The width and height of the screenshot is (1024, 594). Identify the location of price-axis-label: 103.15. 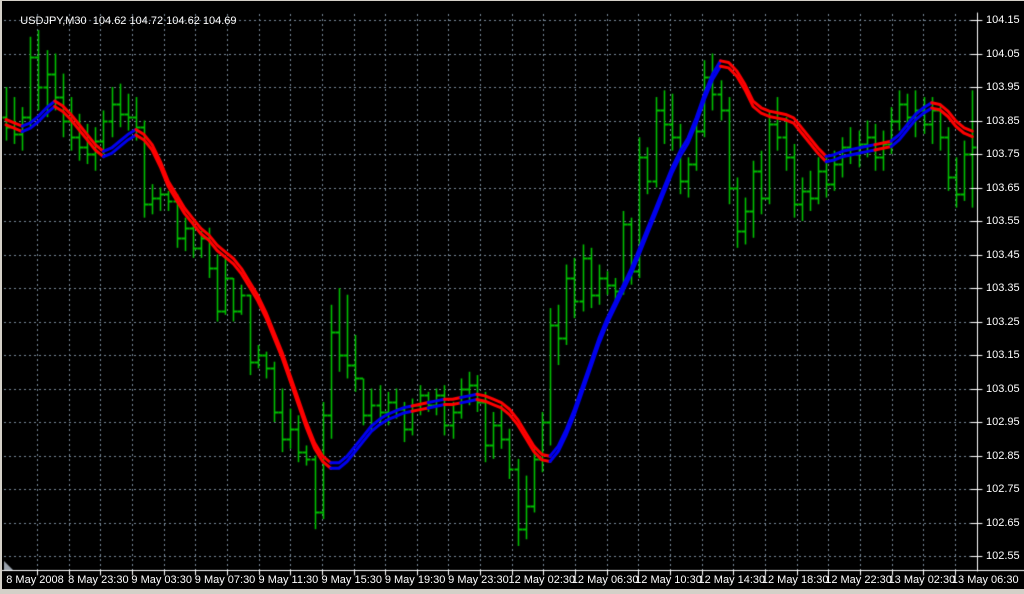
(1003, 355).